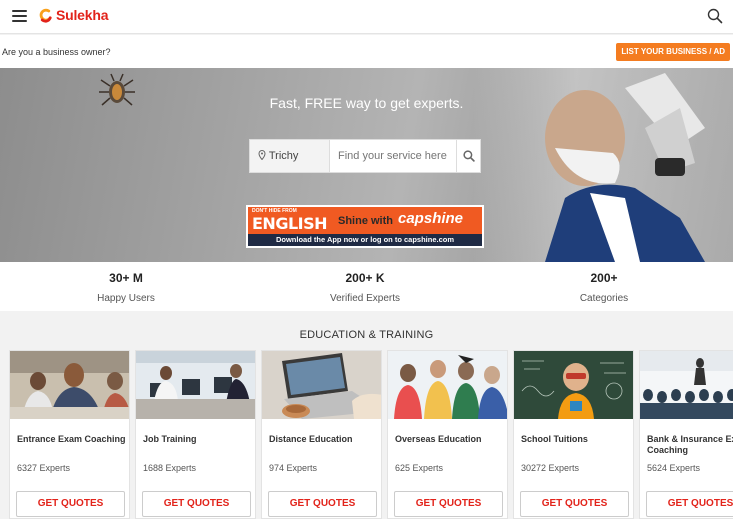 Image resolution: width=733 pixels, height=519 pixels. I want to click on card-experts-count: 30272 Experts, so click(550, 468).